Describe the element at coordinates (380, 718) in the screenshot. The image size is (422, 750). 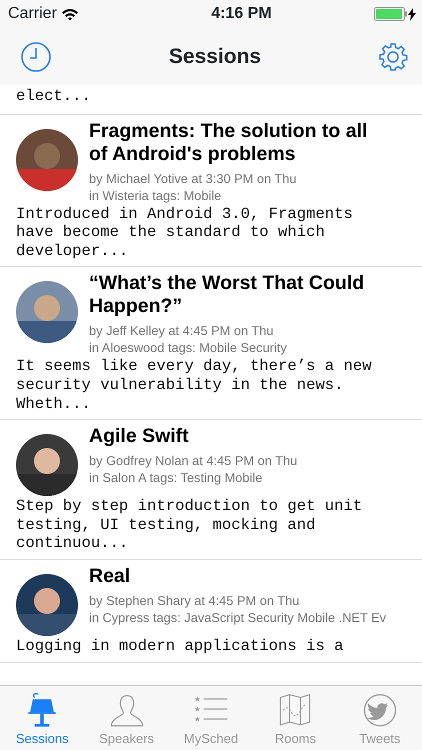
I see `tab-bar-item: Tweets` at that location.